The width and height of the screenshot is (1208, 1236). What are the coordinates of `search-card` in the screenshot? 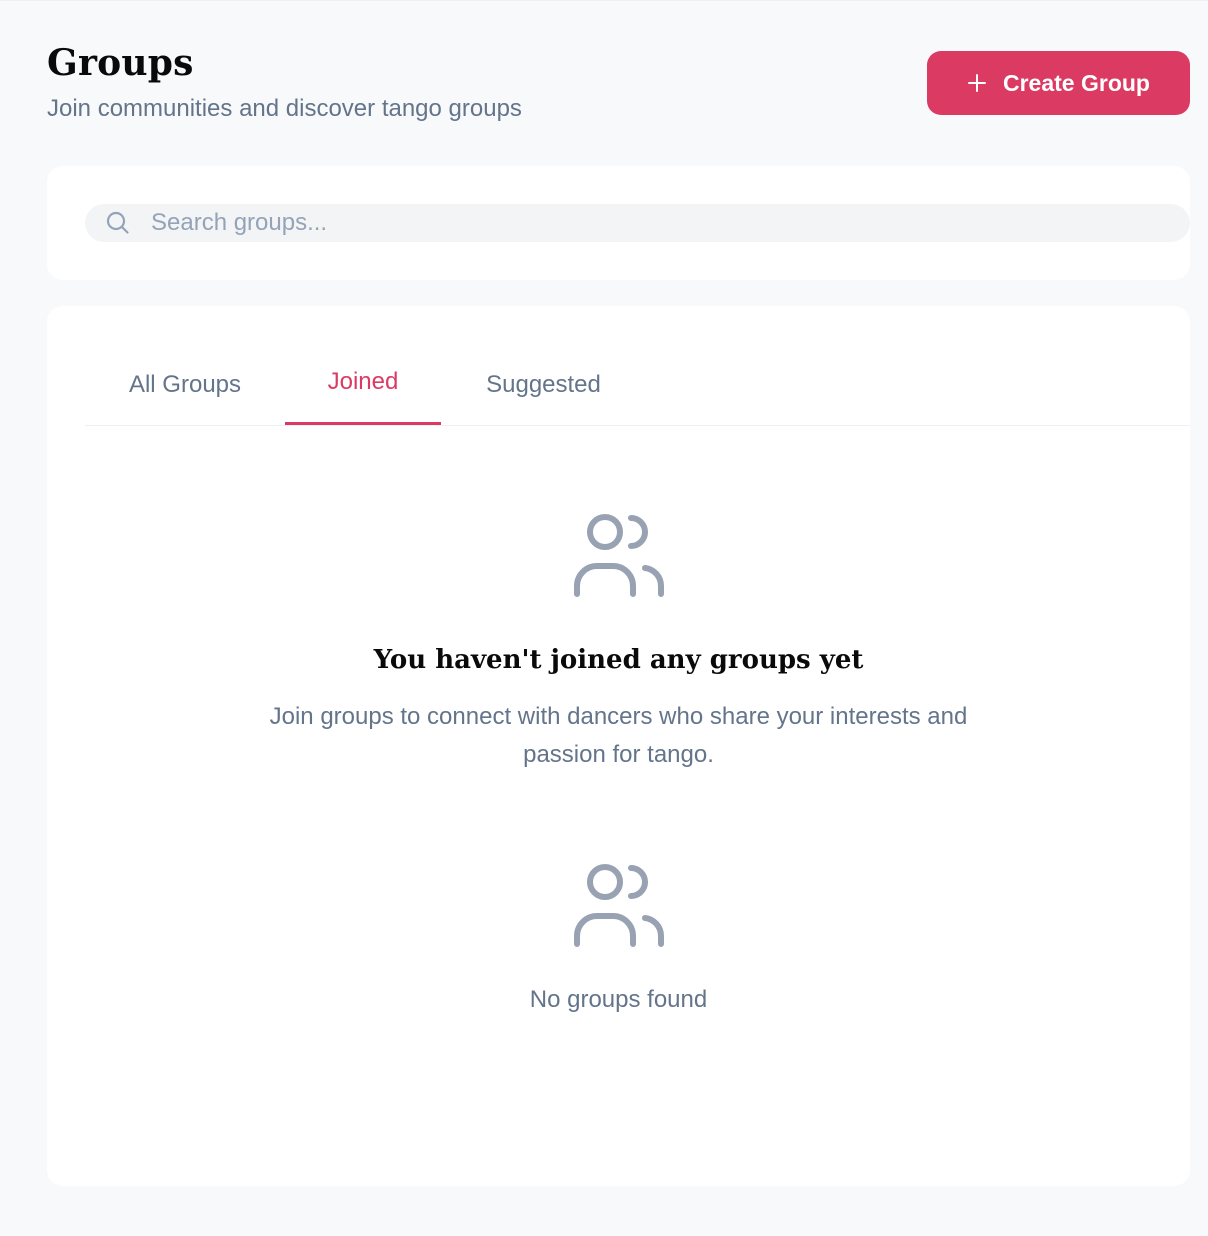 It's located at (618, 223).